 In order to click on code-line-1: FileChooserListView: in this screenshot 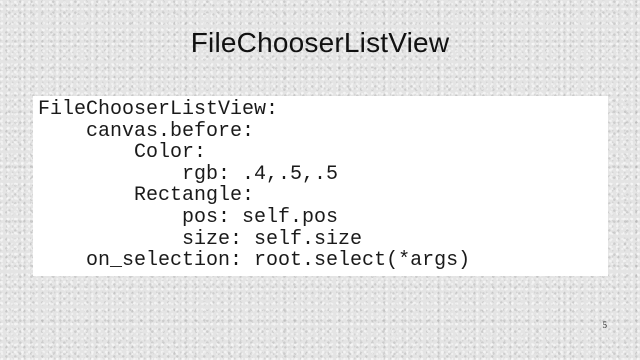, I will do `click(323, 110)`.